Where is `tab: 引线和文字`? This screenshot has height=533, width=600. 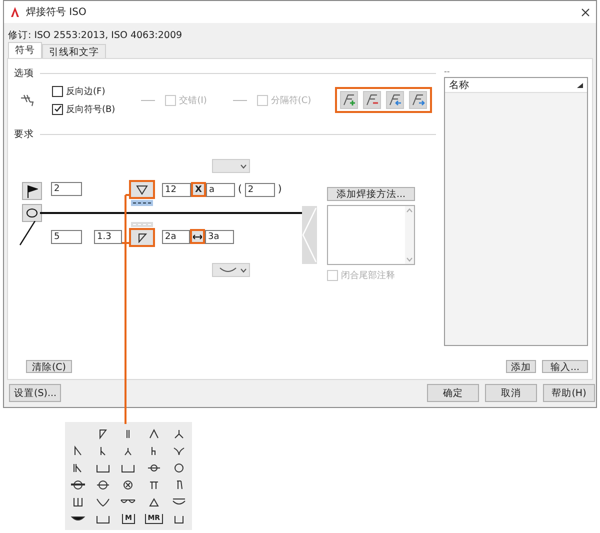 tab: 引线和文字 is located at coordinates (74, 51).